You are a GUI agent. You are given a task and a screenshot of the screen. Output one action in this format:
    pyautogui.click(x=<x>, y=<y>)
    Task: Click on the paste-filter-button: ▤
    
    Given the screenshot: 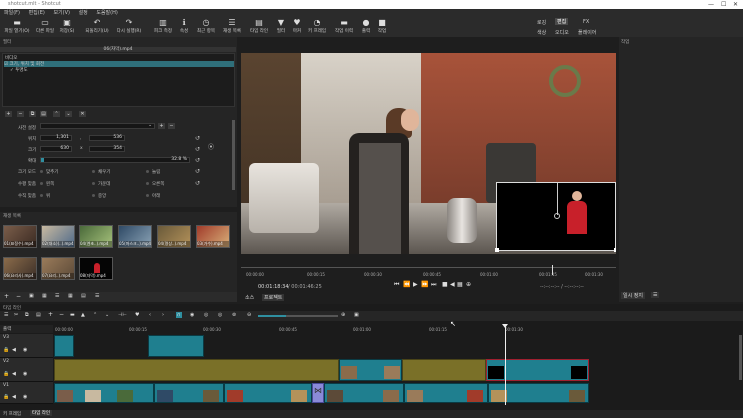 What is the action you would take?
    pyautogui.click(x=43, y=114)
    